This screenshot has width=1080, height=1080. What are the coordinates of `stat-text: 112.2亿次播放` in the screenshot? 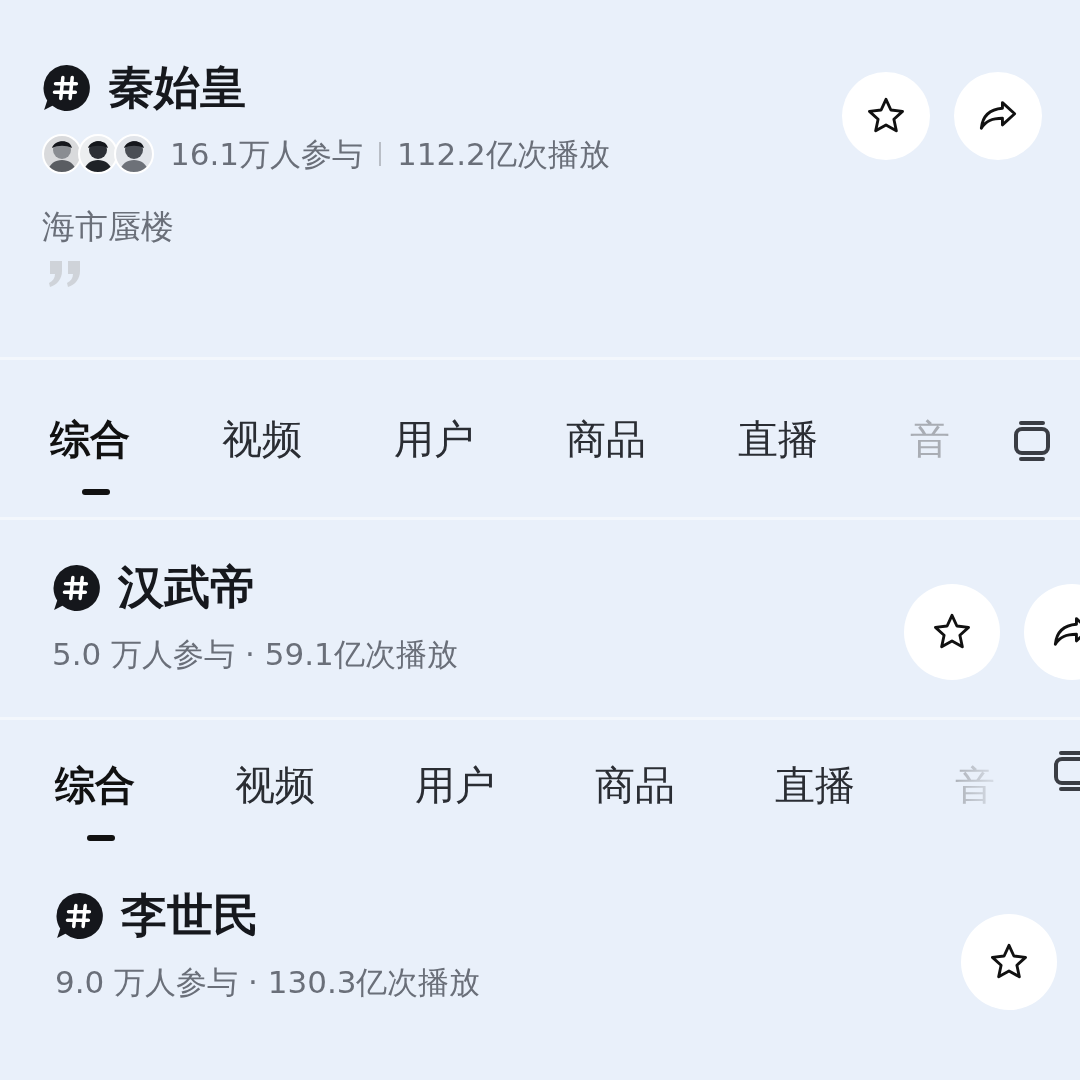 It's located at (503, 155).